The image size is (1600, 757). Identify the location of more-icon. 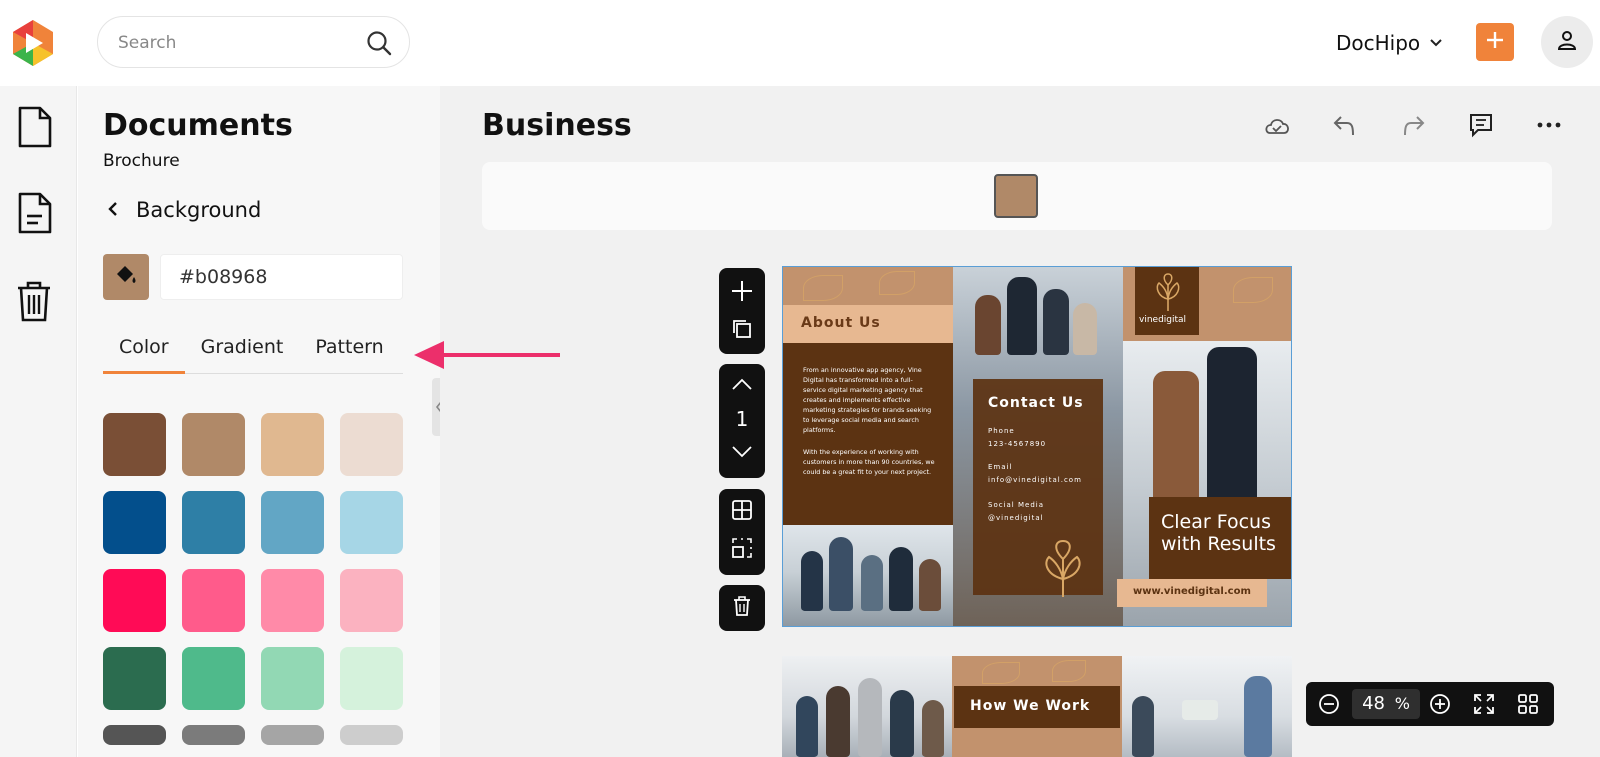
(1549, 125).